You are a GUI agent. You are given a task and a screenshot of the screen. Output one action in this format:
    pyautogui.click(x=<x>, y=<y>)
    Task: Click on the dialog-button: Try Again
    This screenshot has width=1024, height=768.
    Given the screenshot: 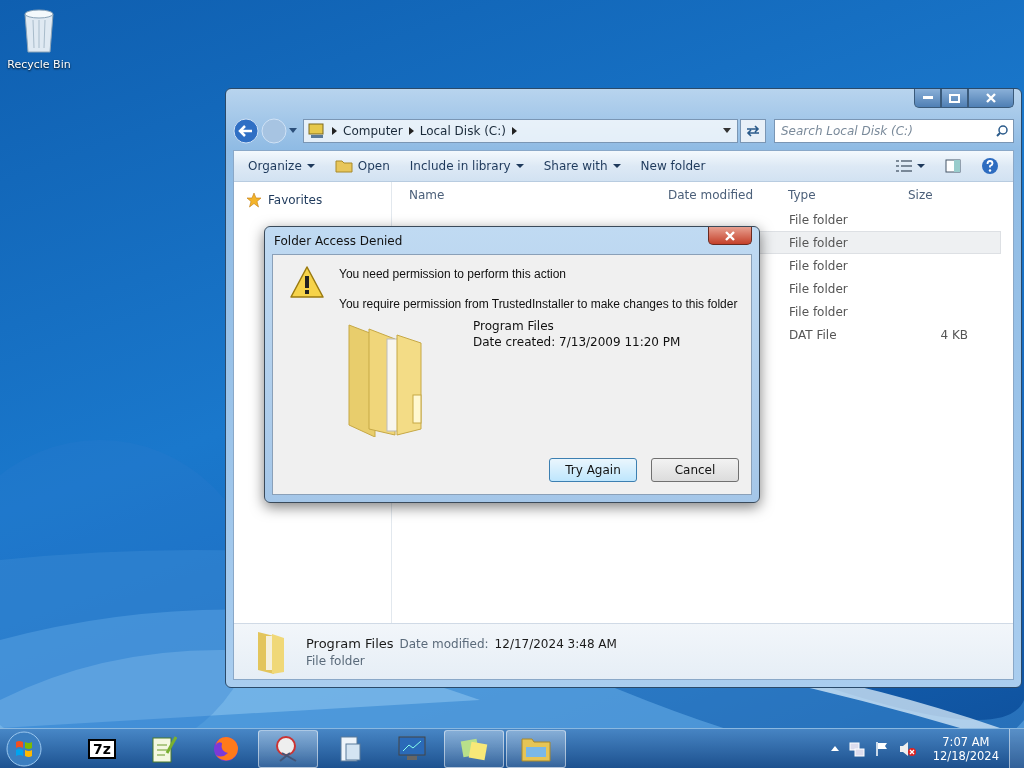 What is the action you would take?
    pyautogui.click(x=593, y=470)
    